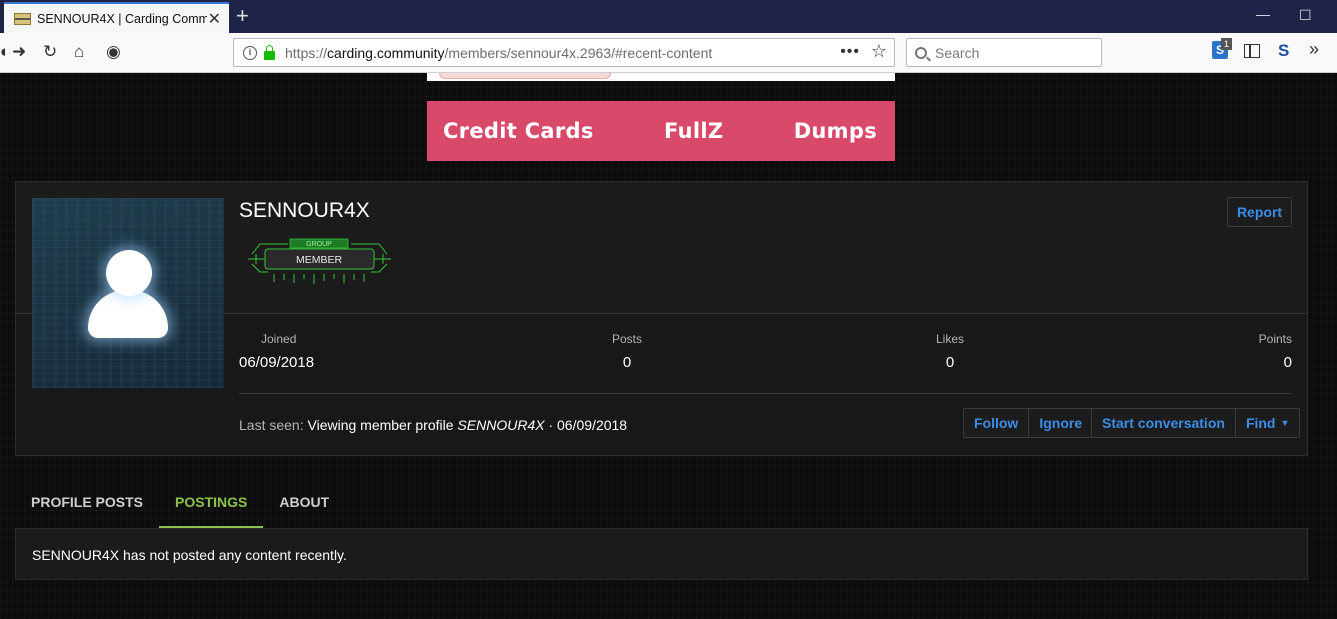  Describe the element at coordinates (850, 52) in the screenshot. I see `page-actions-menu-icon: •••` at that location.